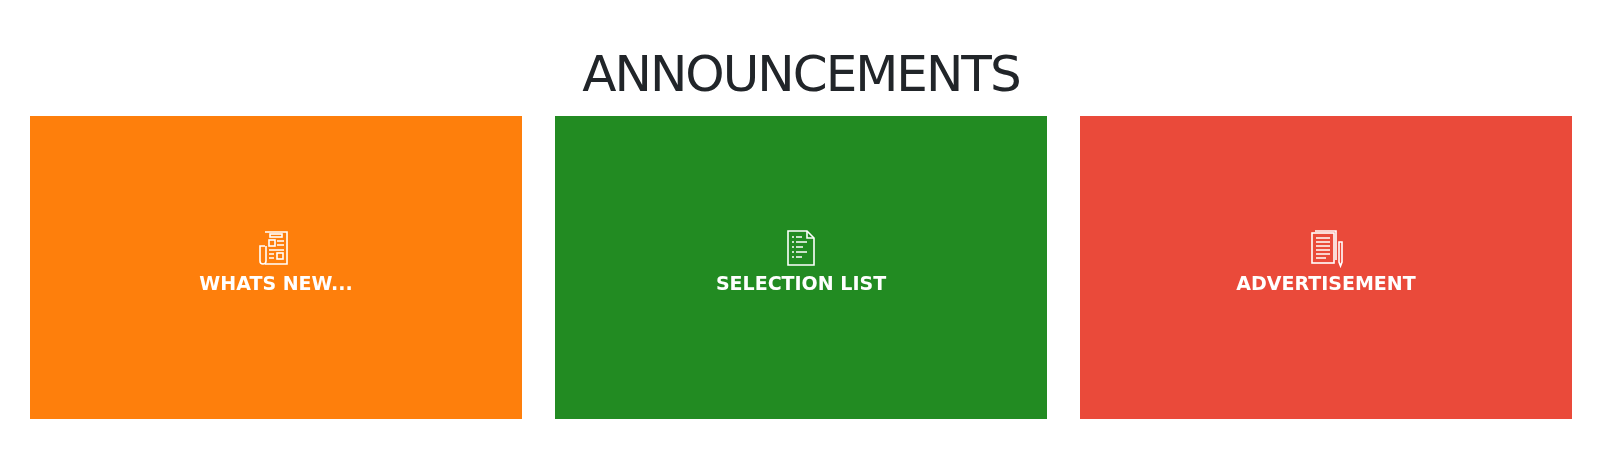 This screenshot has height=451, width=1600. What do you see at coordinates (801, 282) in the screenshot?
I see `tile-label: SELECTION LIST` at bounding box center [801, 282].